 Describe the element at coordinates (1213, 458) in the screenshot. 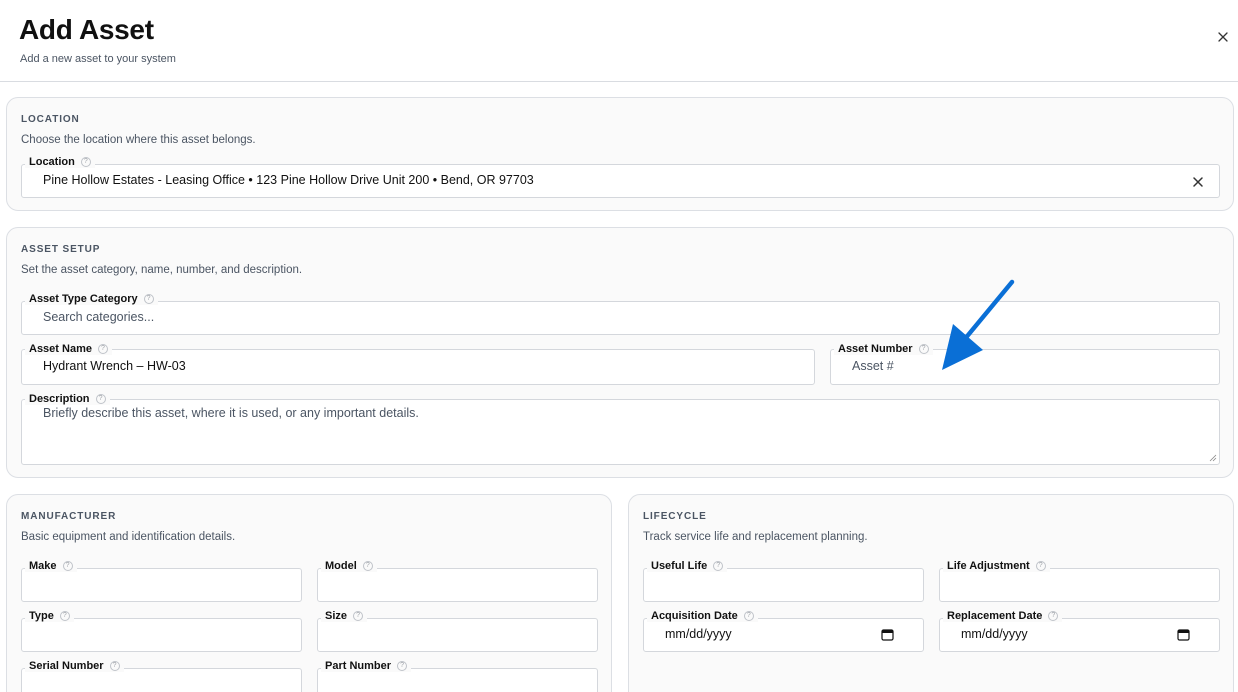

I see `resize-grip-icon` at that location.